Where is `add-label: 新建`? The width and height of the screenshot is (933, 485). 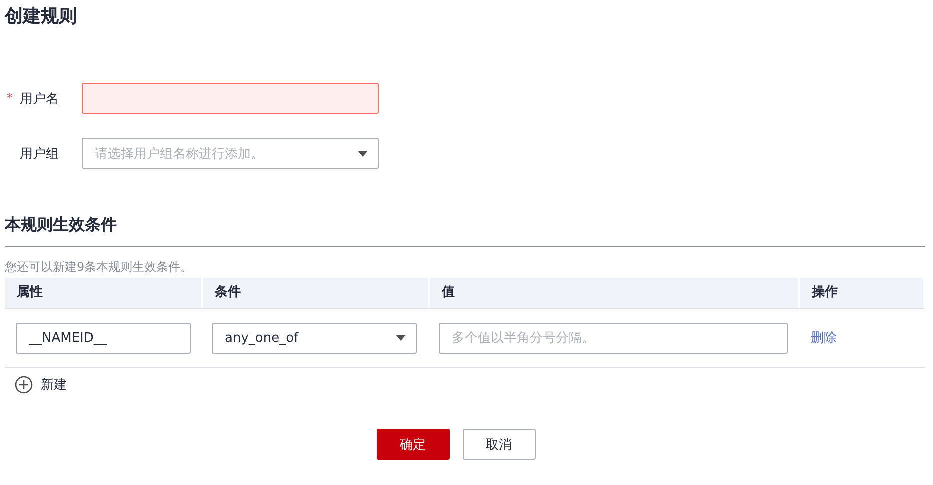
add-label: 新建 is located at coordinates (54, 385).